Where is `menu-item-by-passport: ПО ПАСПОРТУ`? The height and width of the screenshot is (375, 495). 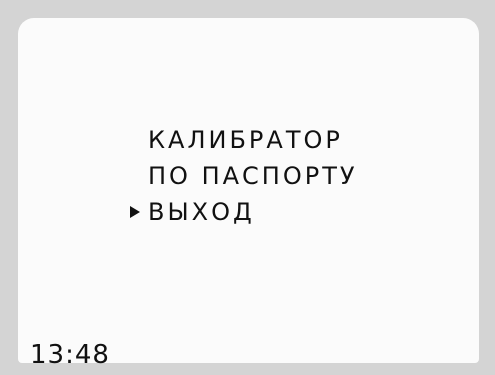 menu-item-by-passport: ПО ПАСПОРТУ is located at coordinates (241, 176).